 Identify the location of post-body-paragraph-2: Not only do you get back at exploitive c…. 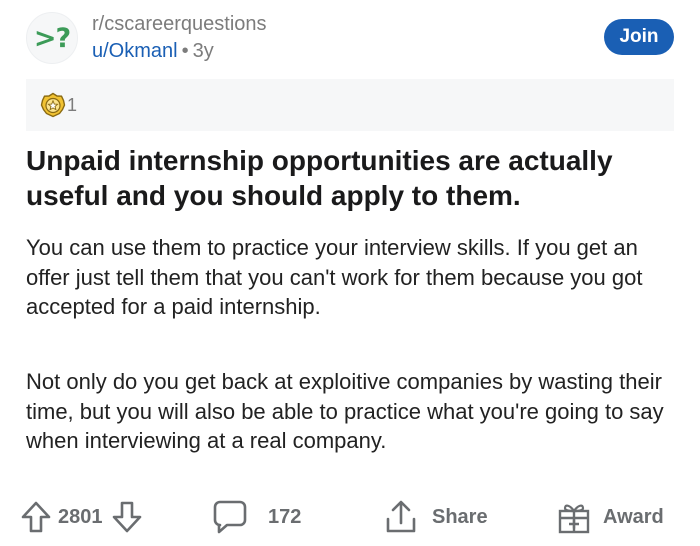
(345, 411).